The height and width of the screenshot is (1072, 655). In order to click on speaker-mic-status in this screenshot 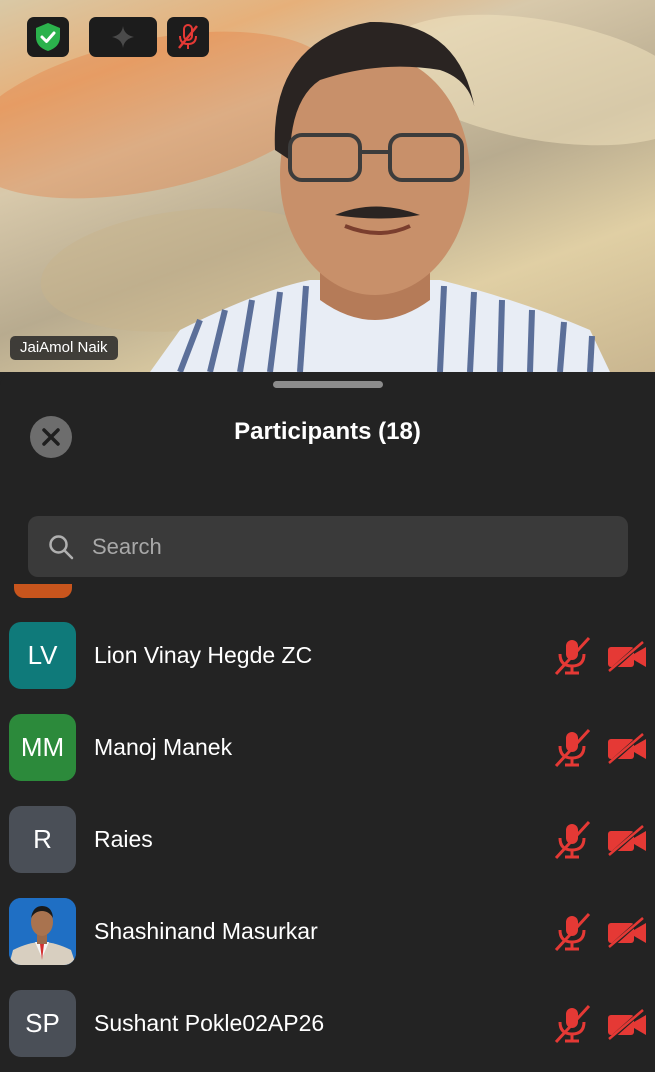, I will do `click(188, 37)`.